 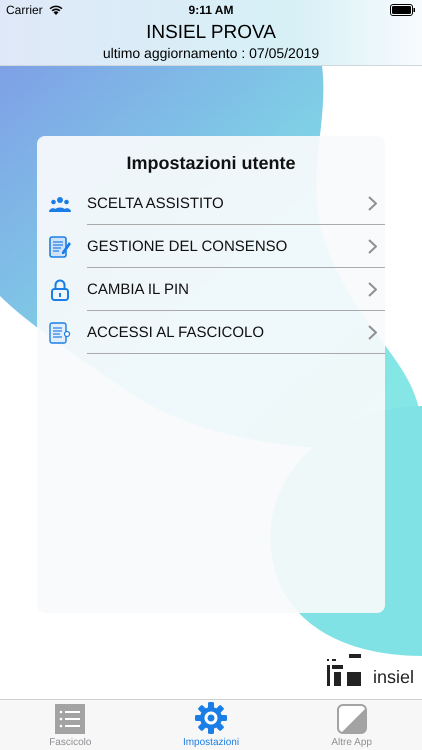 What do you see at coordinates (211, 53) in the screenshot?
I see `header-subtitle: ultimo aggiornamento : 07/05/2019` at bounding box center [211, 53].